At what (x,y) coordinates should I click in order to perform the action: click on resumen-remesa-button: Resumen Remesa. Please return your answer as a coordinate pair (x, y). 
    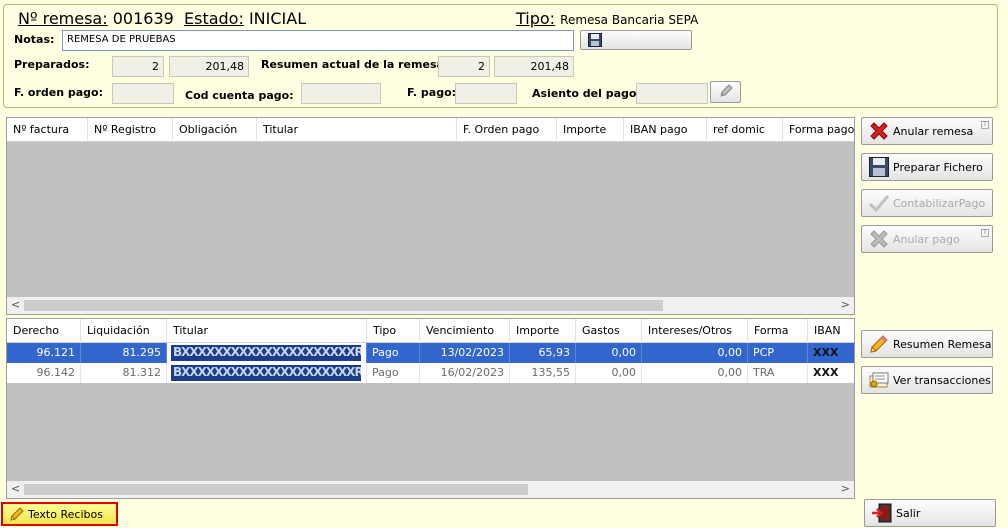
    Looking at the image, I should click on (927, 344).